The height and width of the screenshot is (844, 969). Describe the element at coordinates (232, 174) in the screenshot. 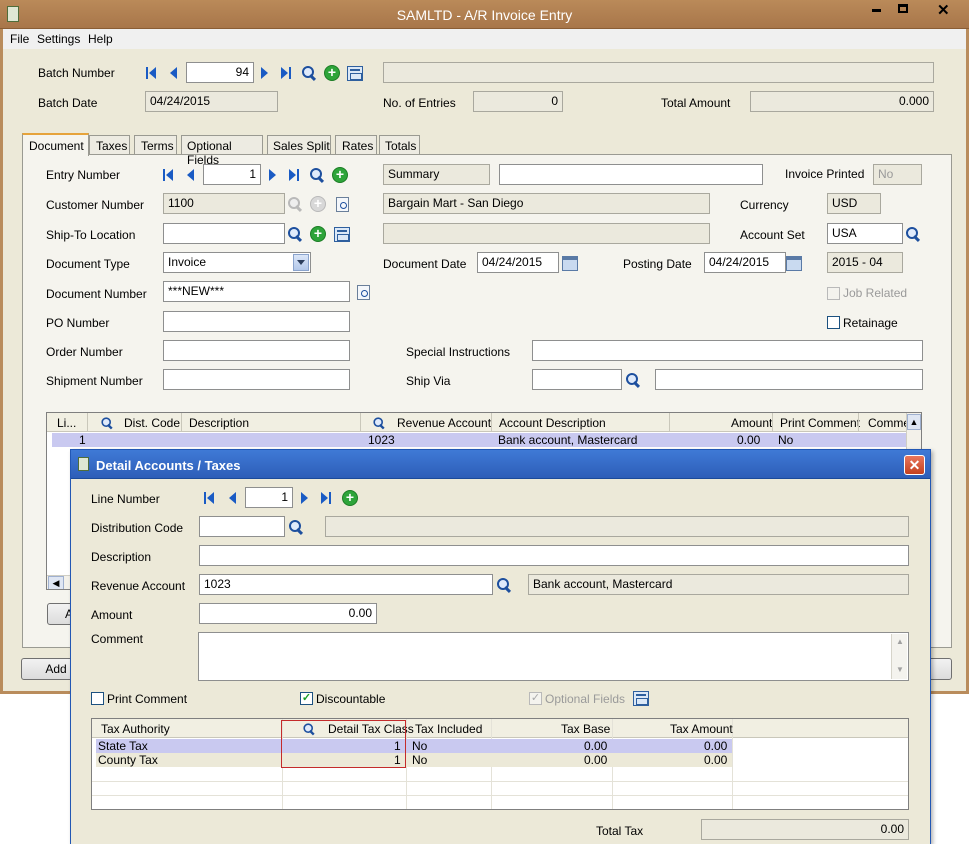

I see `entry-number-field: 1` at that location.